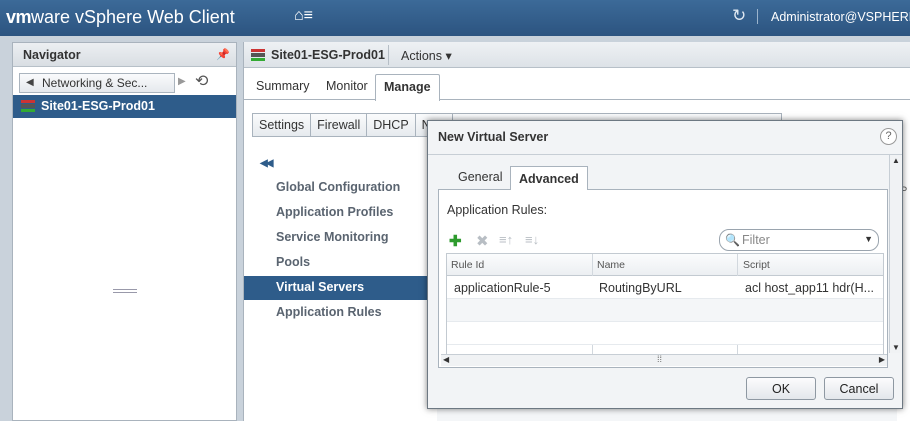  Describe the element at coordinates (497, 210) in the screenshot. I see `application-rules-label: Application Rules:` at that location.